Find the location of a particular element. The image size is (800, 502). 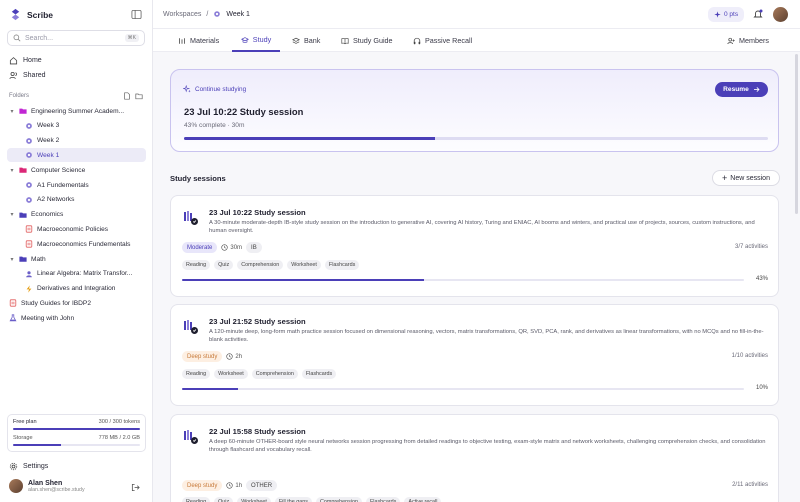

tree-item: Week 2 is located at coordinates (76, 141).